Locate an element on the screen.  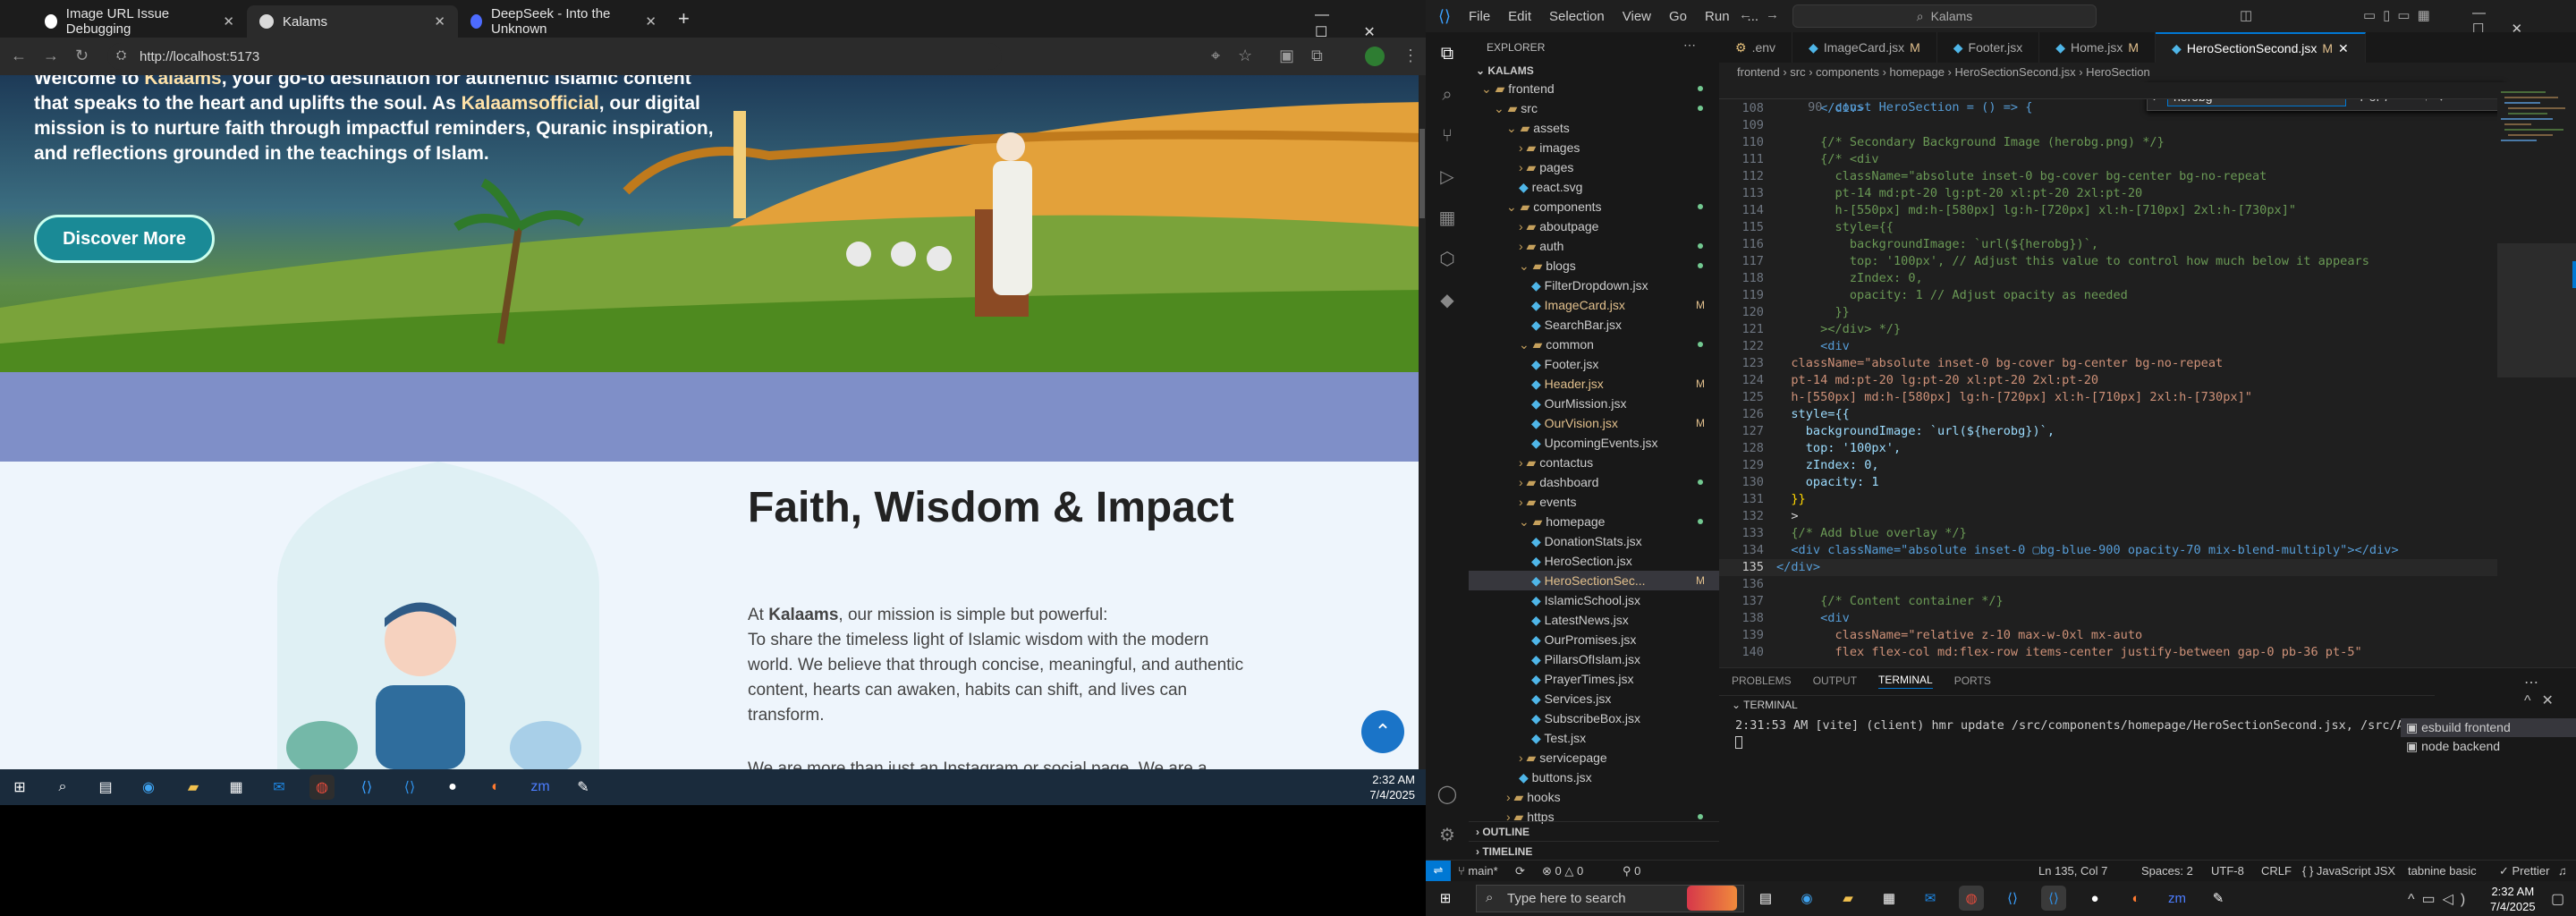
menu-icon: ⋮ is located at coordinates (1410, 56).